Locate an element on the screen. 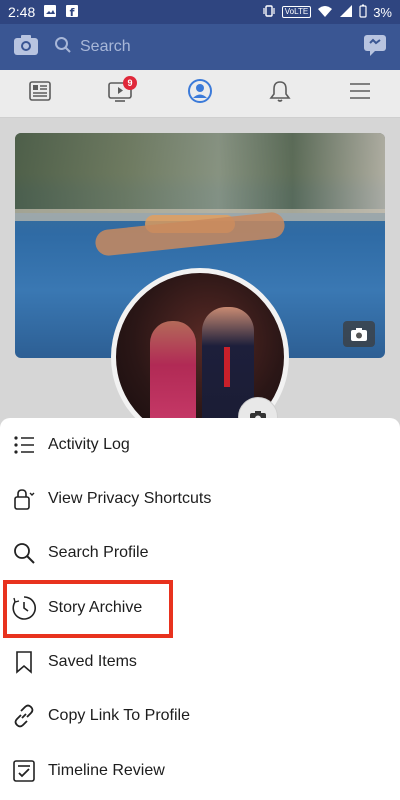 This screenshot has width=400, height=800. menu-item-activity-log: Activity Log is located at coordinates (200, 445).